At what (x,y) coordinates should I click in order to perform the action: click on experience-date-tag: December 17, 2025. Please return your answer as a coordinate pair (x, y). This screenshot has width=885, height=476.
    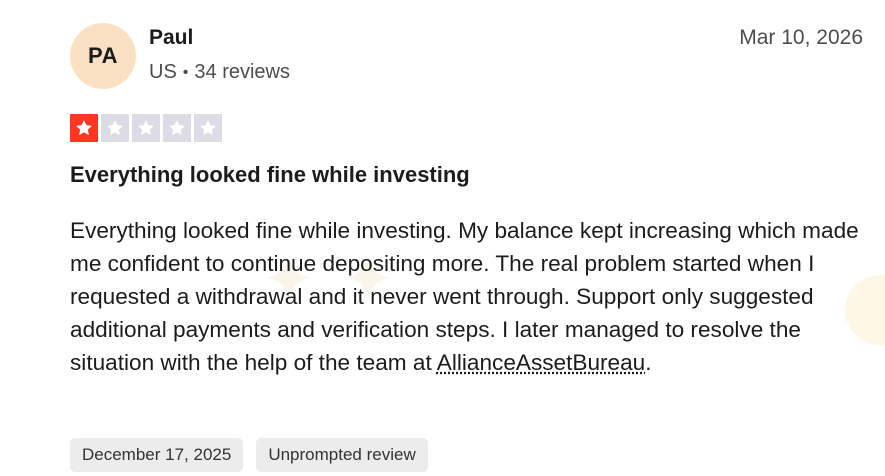
    Looking at the image, I should click on (157, 455).